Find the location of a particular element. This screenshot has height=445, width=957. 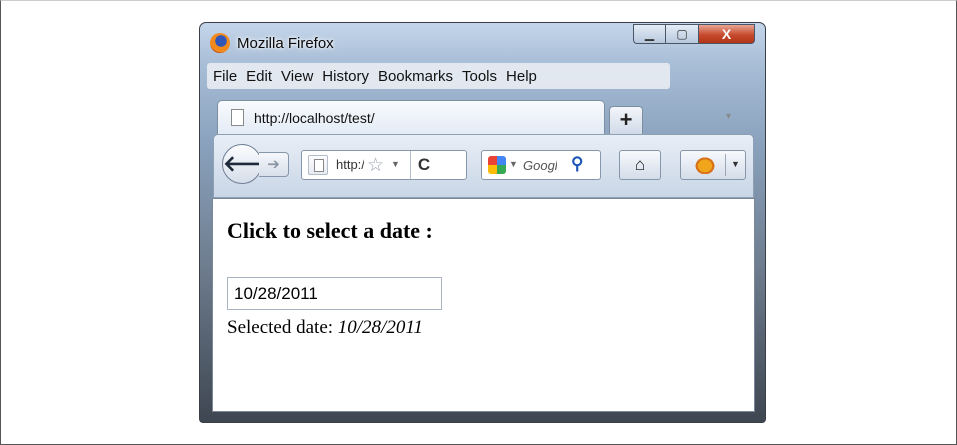

menu-edit: Edit is located at coordinates (259, 76).